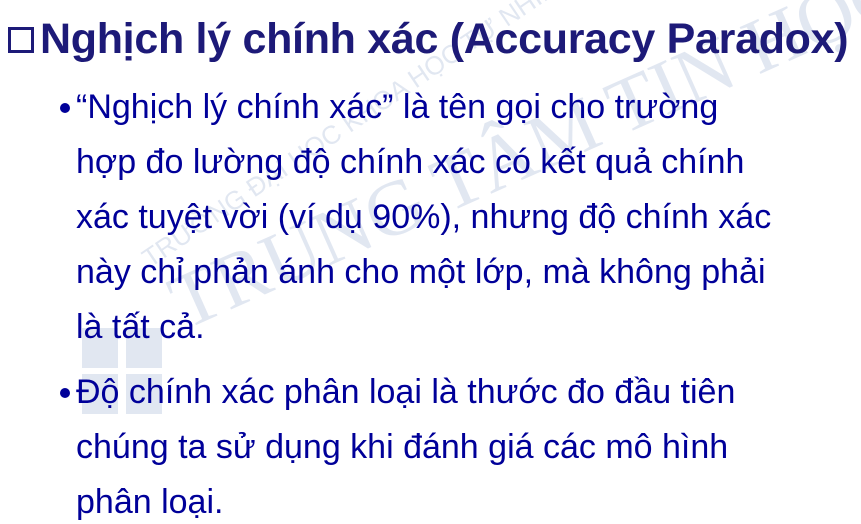 This screenshot has height=524, width=861. Describe the element at coordinates (444, 38) in the screenshot. I see `heading-text: Nghịch lý chính xác (Accuracy Paradox)` at that location.